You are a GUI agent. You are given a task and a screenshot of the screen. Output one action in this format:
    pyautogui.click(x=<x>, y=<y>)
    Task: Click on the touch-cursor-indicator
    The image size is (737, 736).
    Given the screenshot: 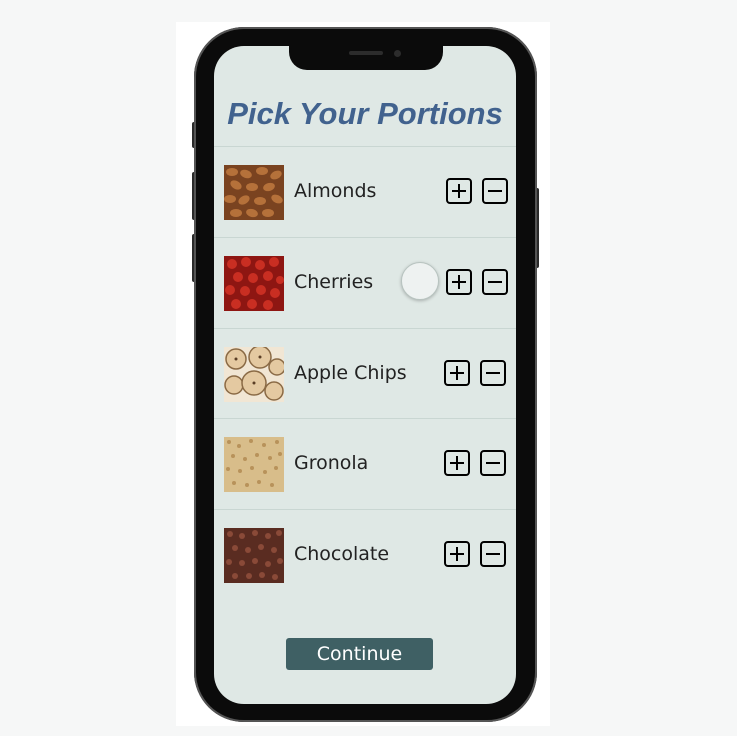 What is the action you would take?
    pyautogui.click(x=420, y=281)
    